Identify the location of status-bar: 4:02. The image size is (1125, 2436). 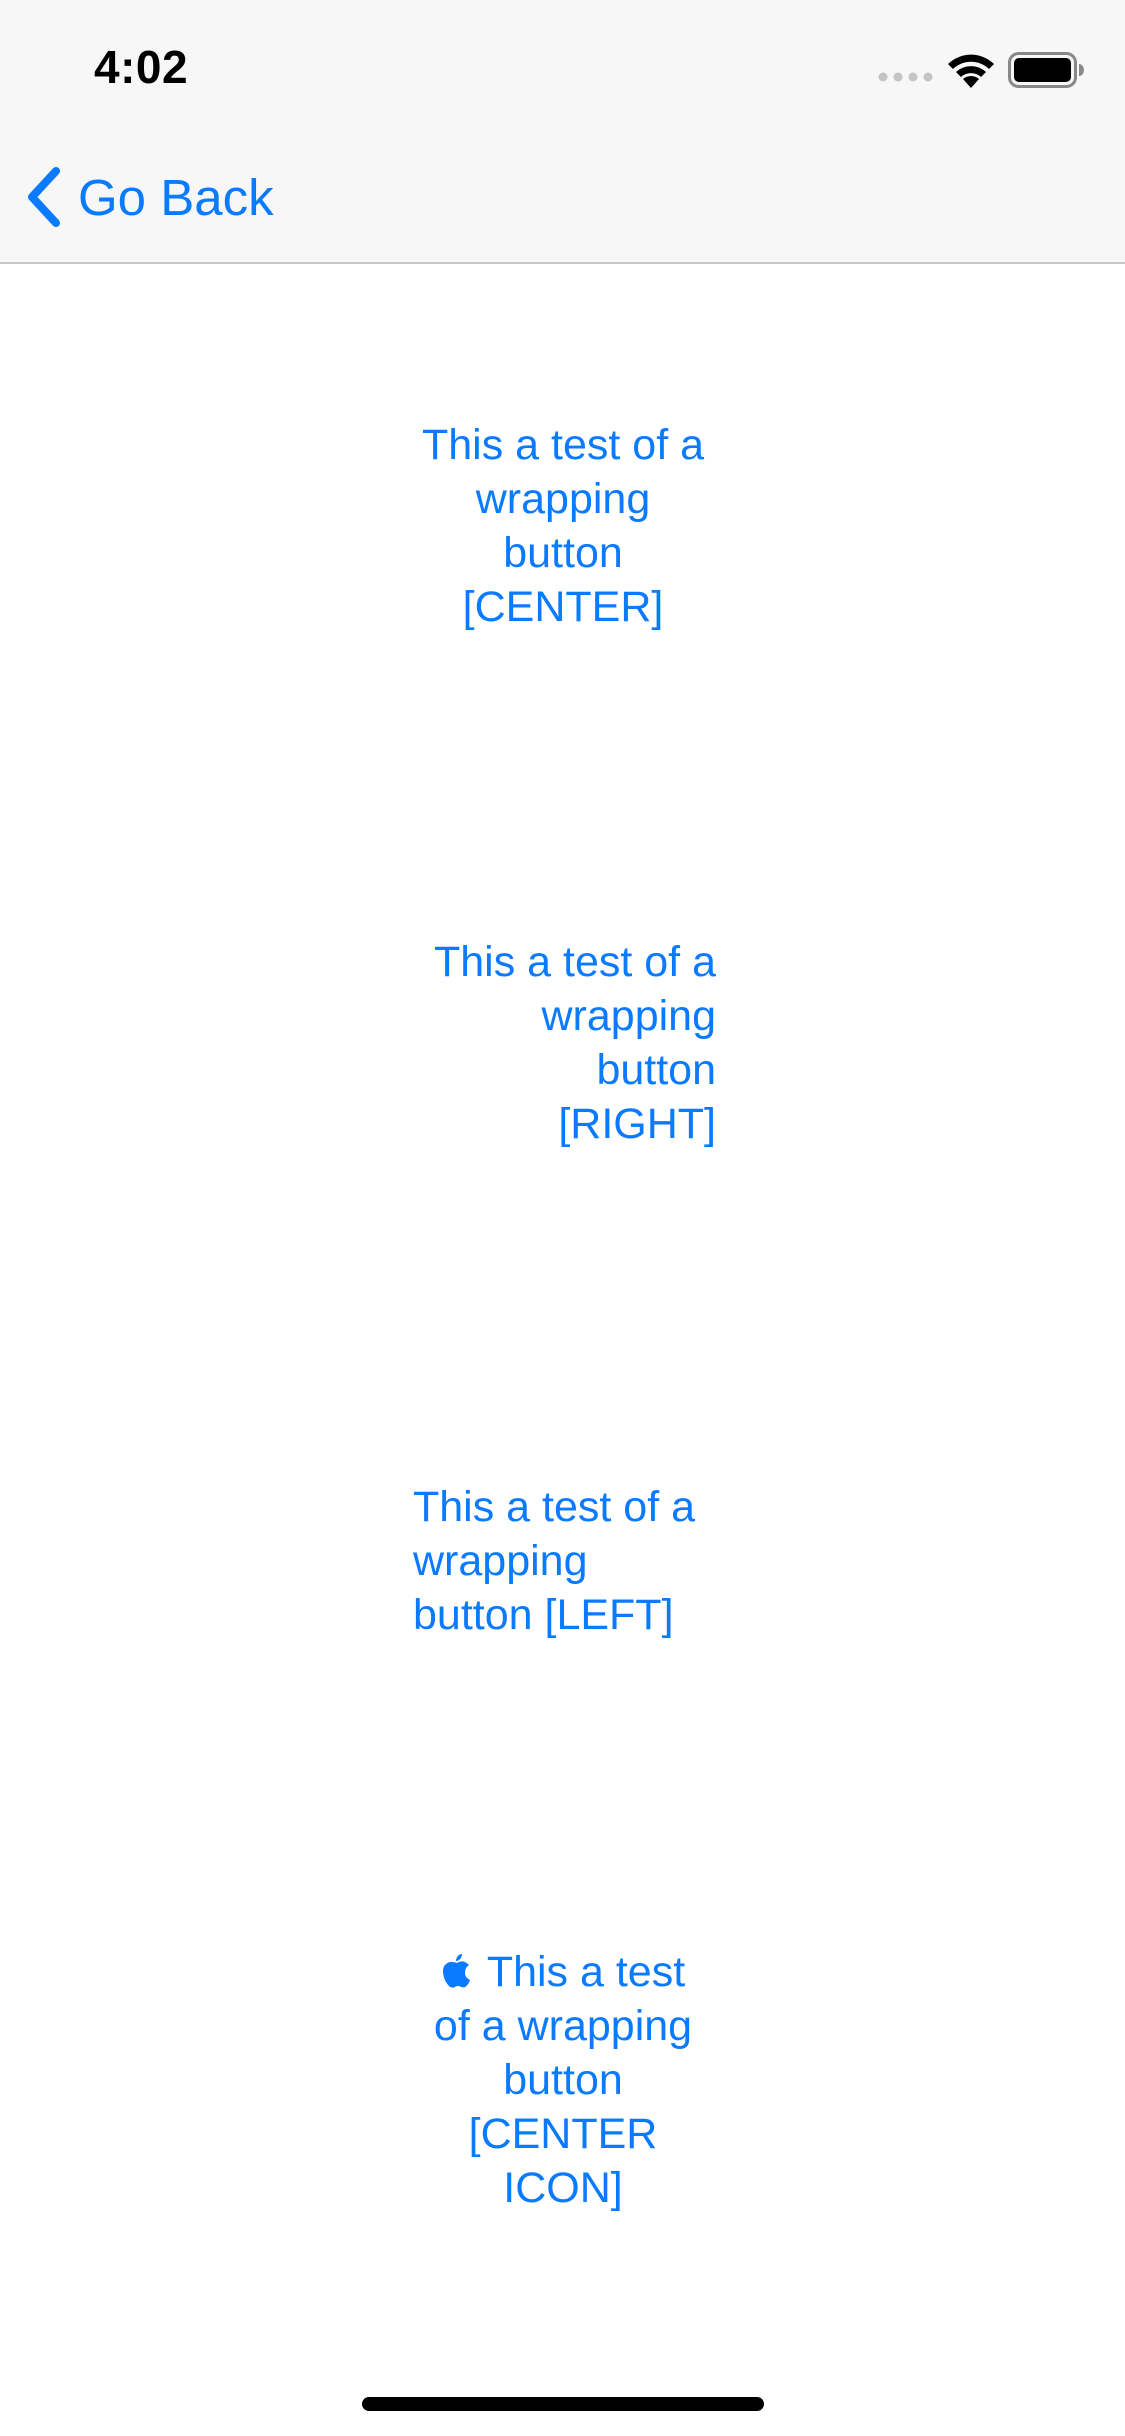
(562, 66).